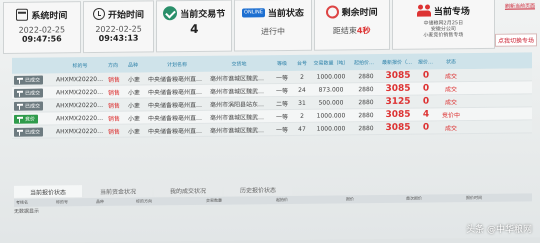  I want to click on system-date: 2022-02-25, so click(42, 30).